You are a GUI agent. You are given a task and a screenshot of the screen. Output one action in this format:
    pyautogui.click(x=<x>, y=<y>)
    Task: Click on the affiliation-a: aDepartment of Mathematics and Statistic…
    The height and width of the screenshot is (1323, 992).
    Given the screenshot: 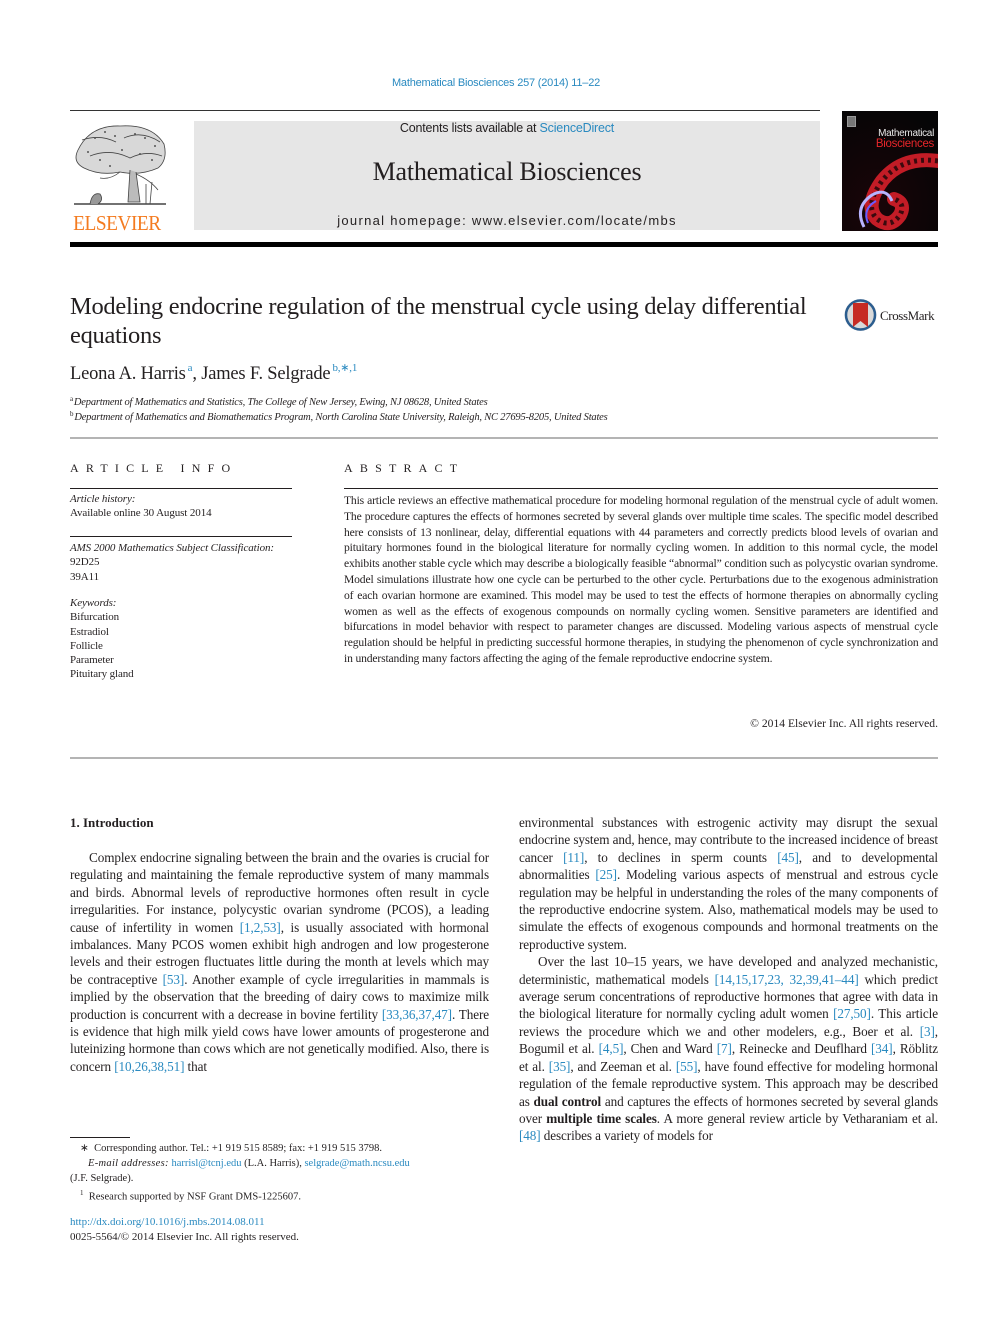 What is the action you would take?
    pyautogui.click(x=279, y=401)
    